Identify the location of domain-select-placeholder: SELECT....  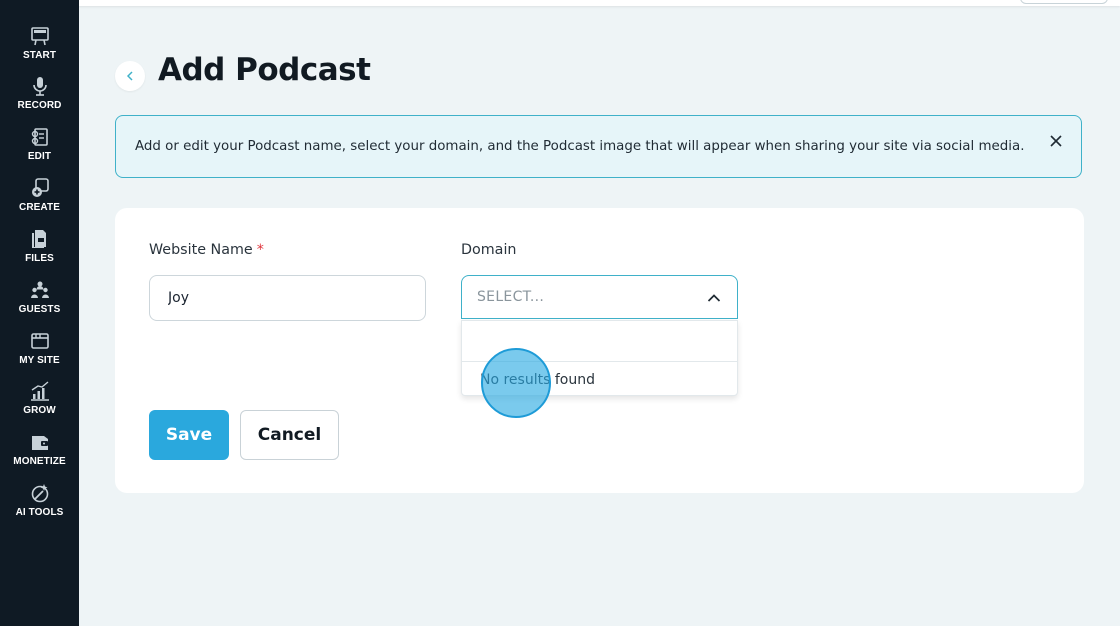
(511, 297).